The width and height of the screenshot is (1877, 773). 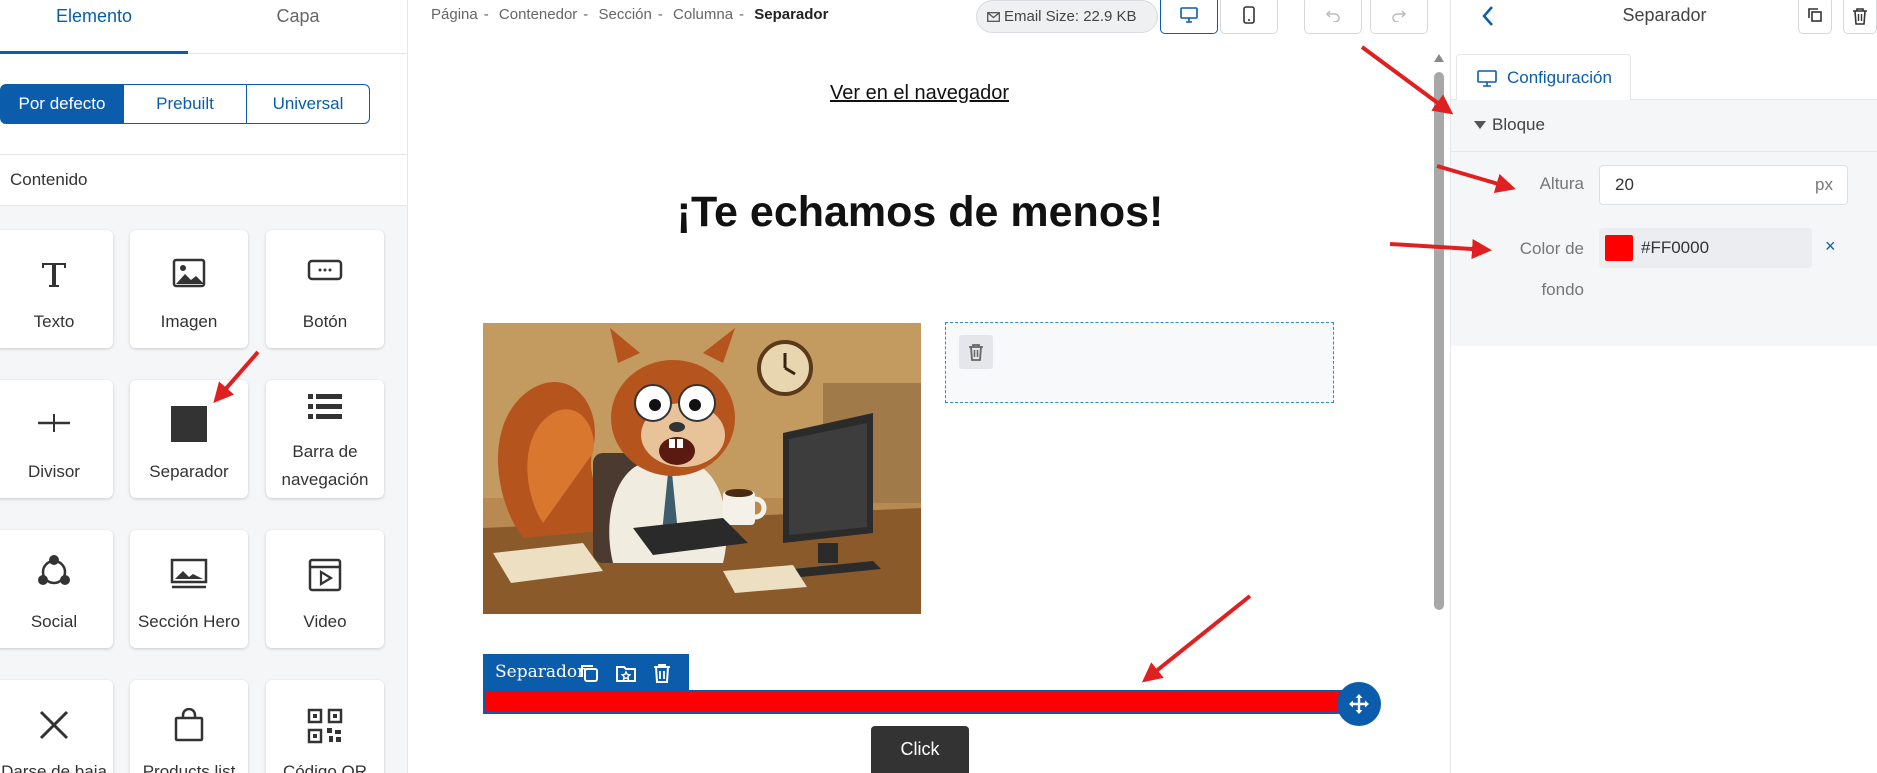 What do you see at coordinates (325, 621) in the screenshot?
I see `tile-label: Video` at bounding box center [325, 621].